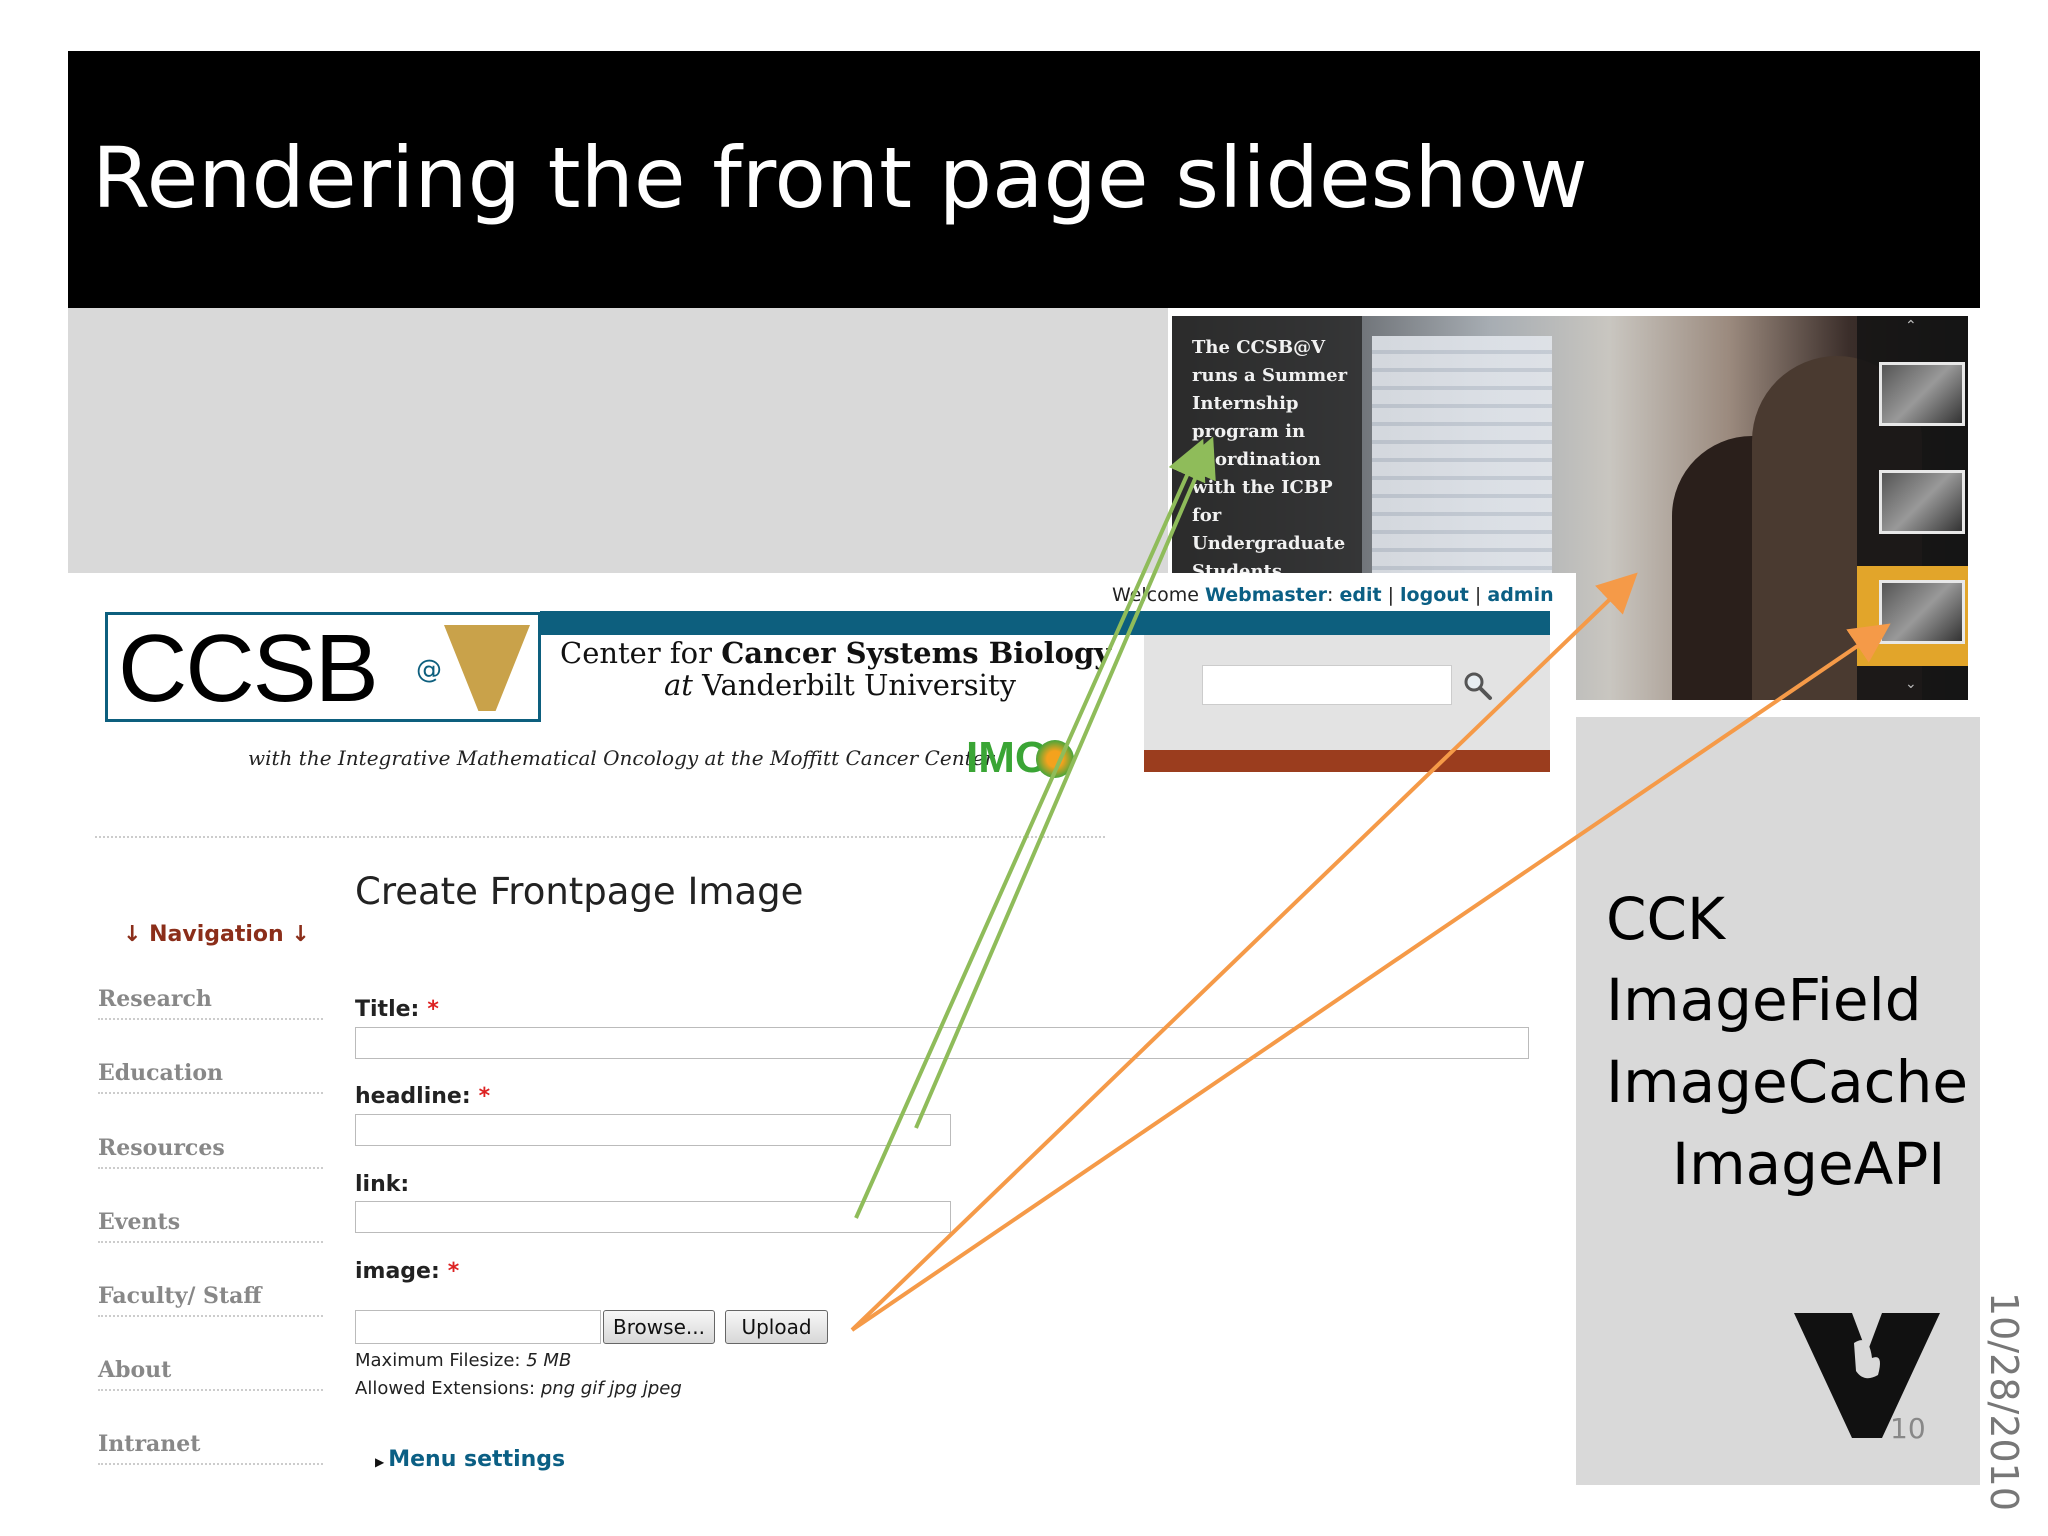  What do you see at coordinates (653, 1217) in the screenshot?
I see `link-field` at bounding box center [653, 1217].